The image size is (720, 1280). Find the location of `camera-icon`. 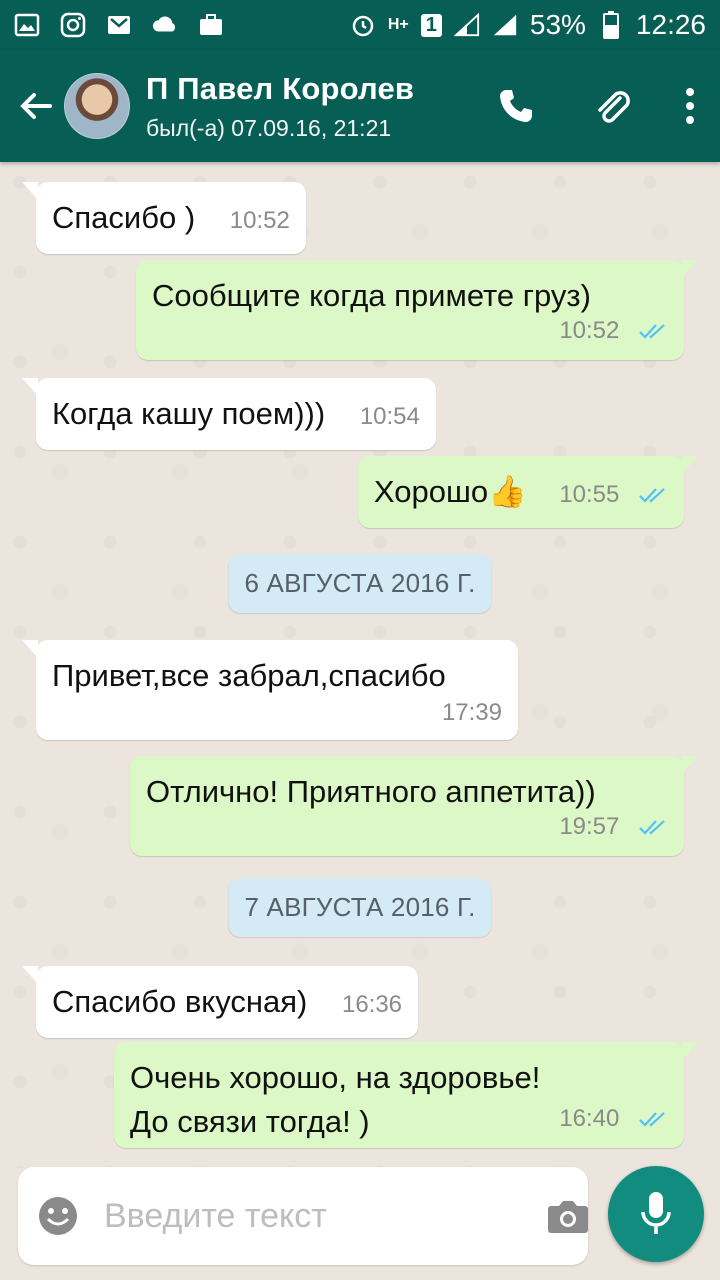

camera-icon is located at coordinates (568, 1217).